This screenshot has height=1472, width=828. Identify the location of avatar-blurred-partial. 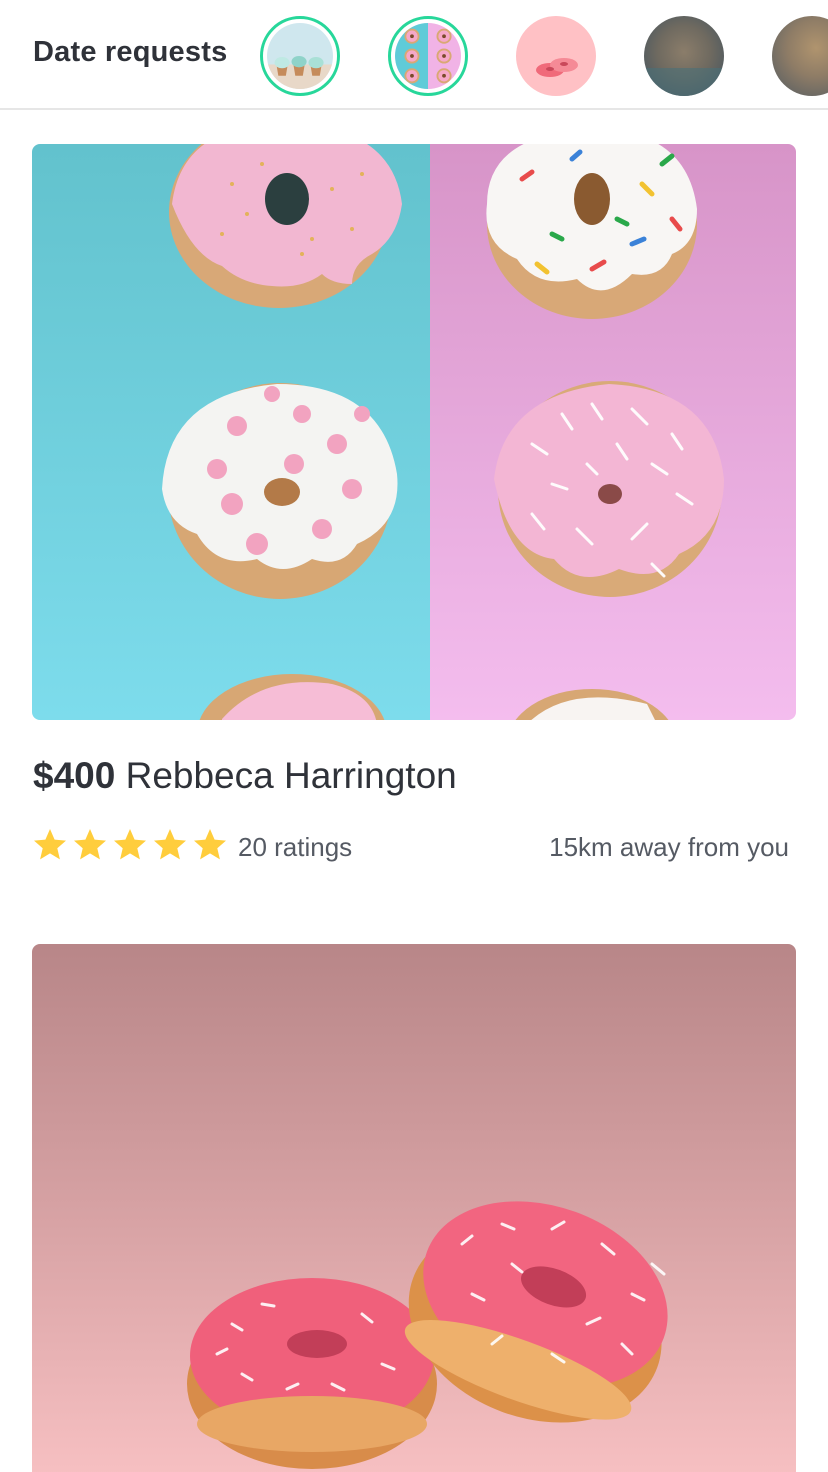
(800, 56).